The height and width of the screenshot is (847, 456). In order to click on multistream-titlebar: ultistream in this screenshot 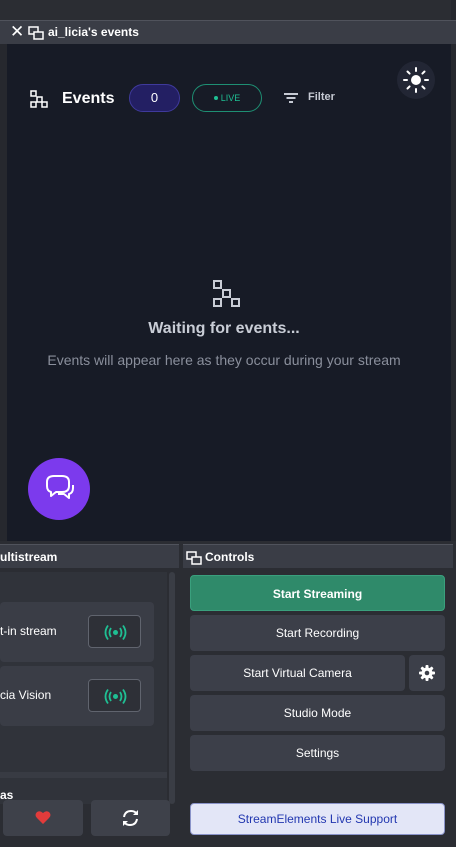, I will do `click(89, 556)`.